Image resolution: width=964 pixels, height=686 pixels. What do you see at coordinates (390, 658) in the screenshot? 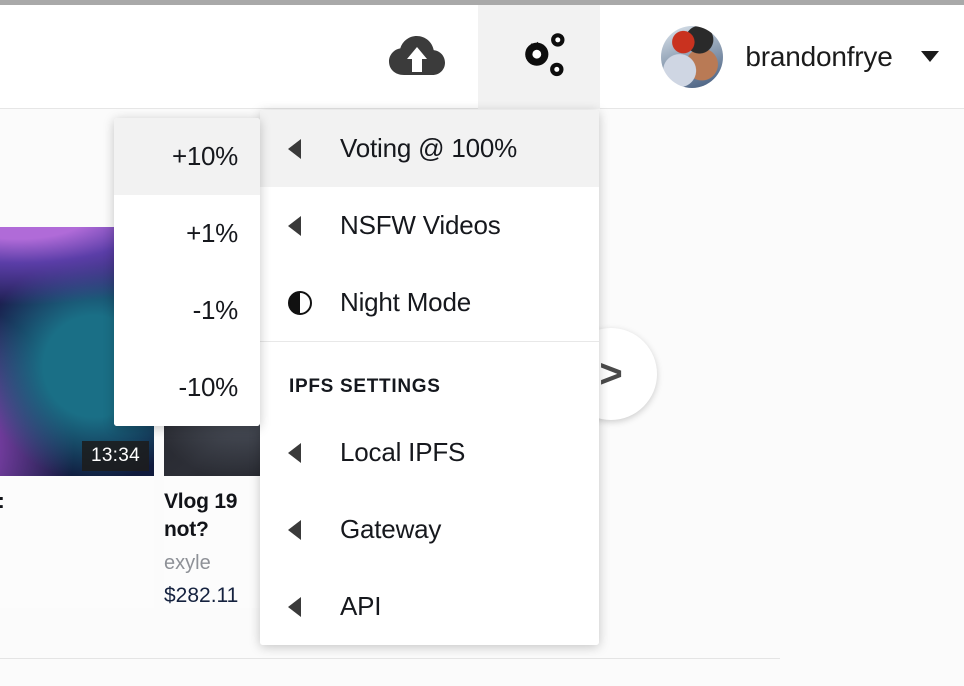
I see `card-bottom-divider` at bounding box center [390, 658].